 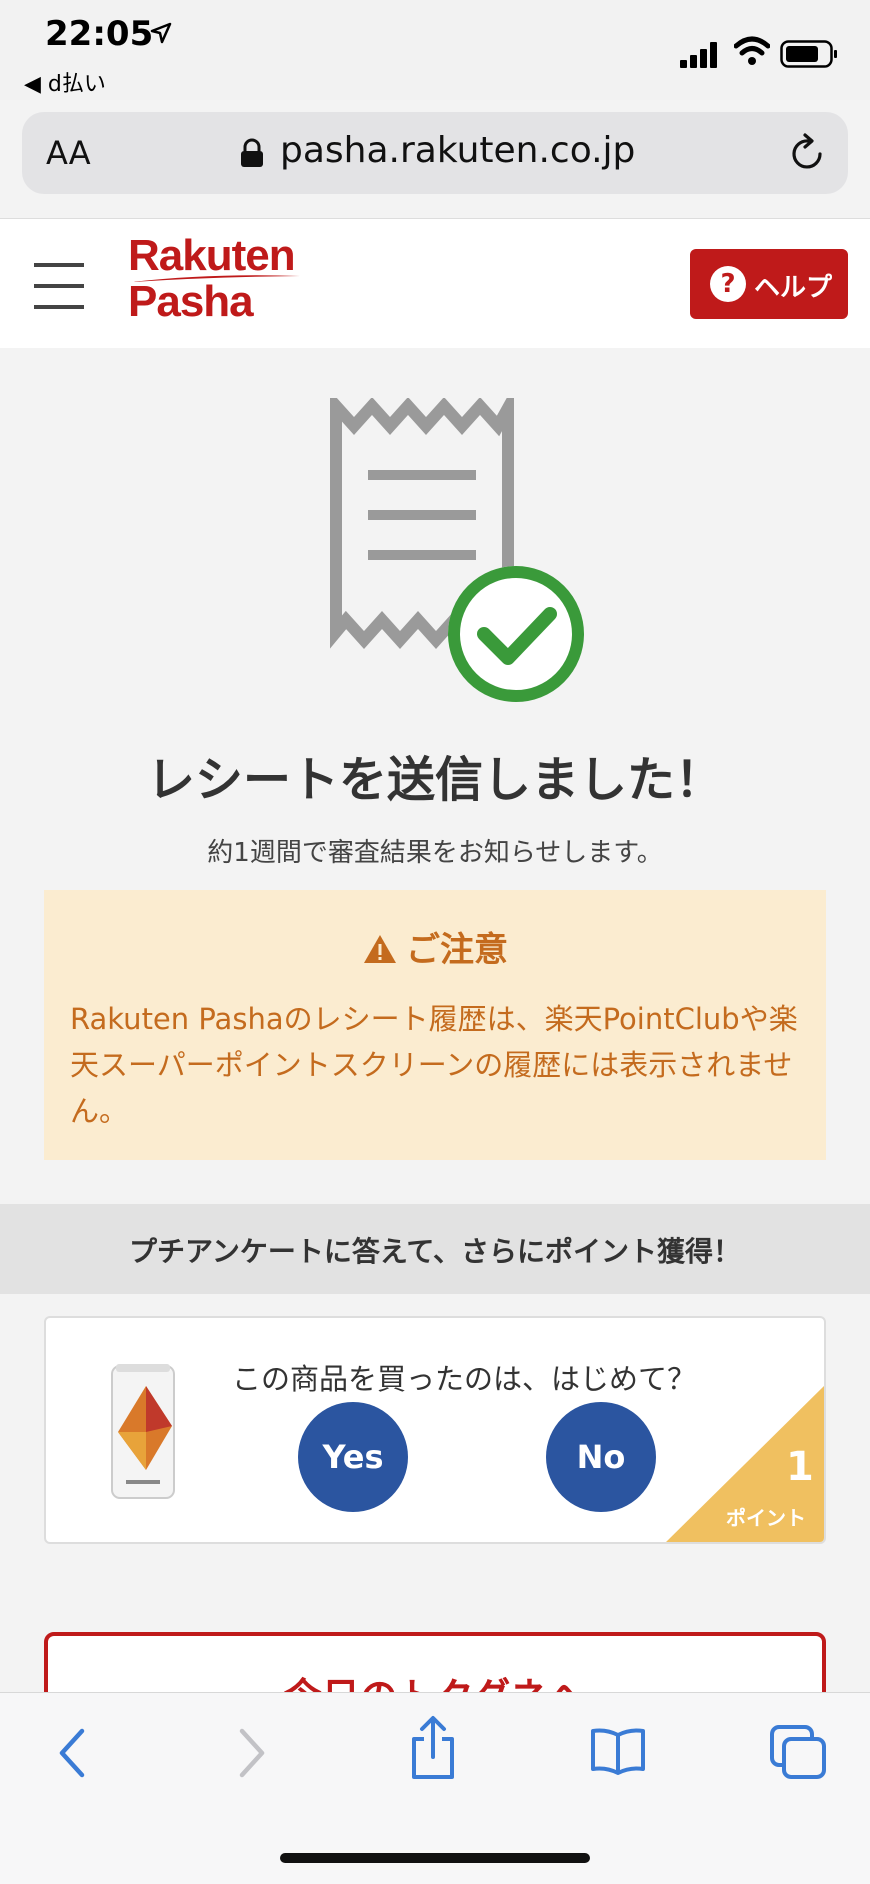 I want to click on notice-title-row: ご注意, so click(x=435, y=946).